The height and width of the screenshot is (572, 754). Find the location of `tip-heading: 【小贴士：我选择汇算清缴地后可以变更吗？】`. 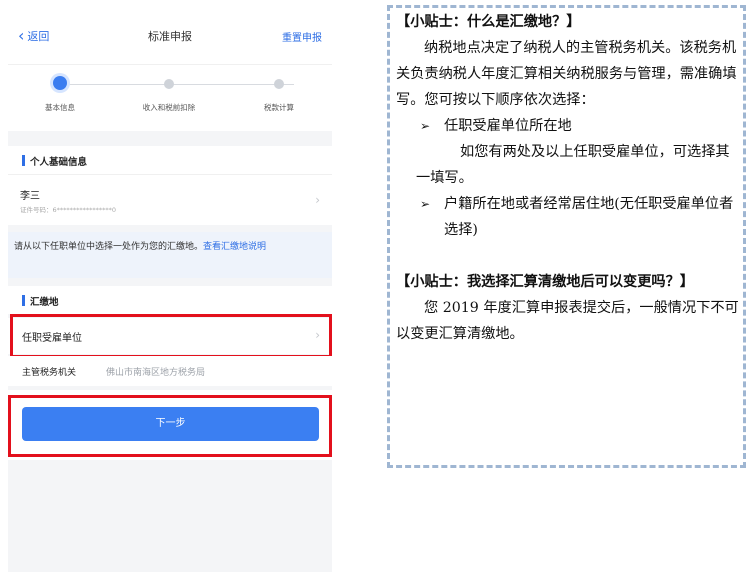

tip-heading: 【小贴士：我选择汇算清缴地后可以变更吗？】 is located at coordinates (545, 282).